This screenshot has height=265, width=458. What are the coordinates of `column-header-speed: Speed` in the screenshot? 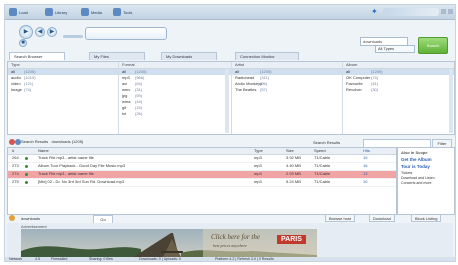 It's located at (320, 151).